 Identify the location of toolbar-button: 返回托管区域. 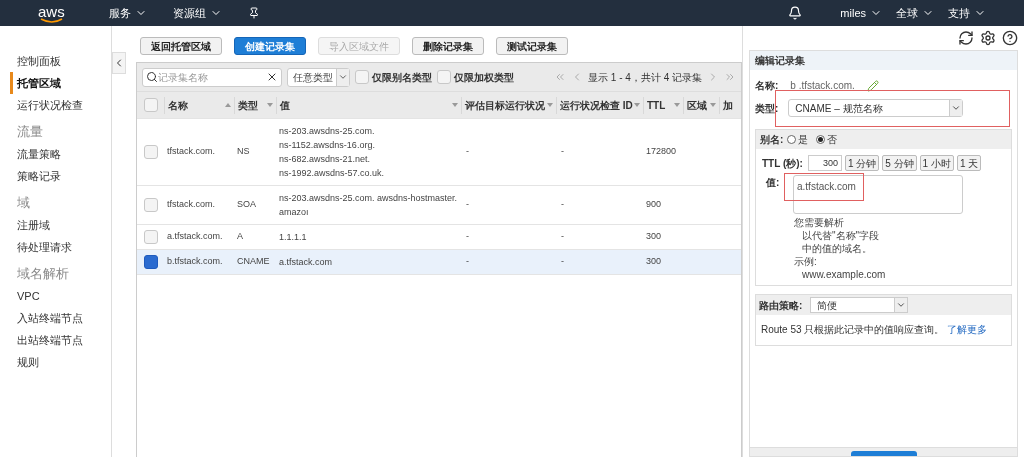
(181, 46).